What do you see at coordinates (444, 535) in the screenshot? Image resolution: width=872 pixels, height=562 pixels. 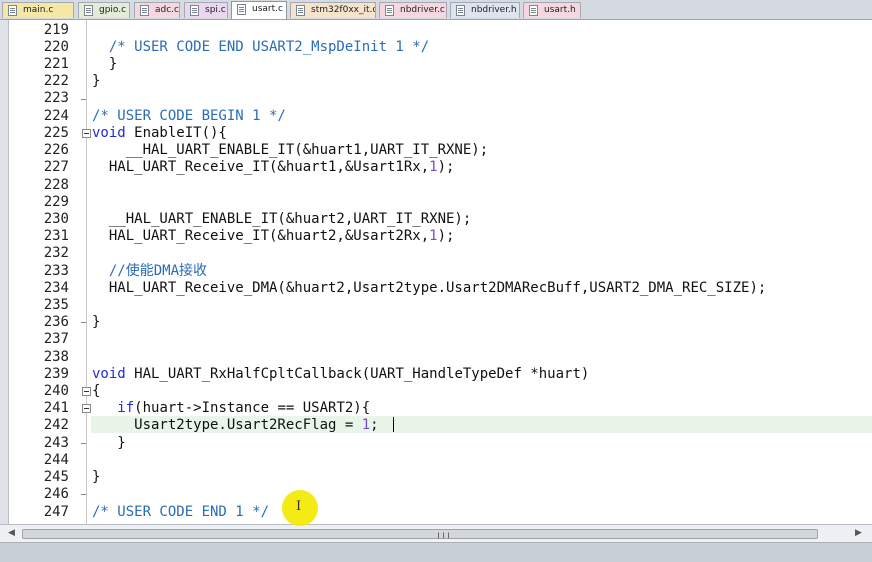 I see `grip-icon: ❙❙❙` at bounding box center [444, 535].